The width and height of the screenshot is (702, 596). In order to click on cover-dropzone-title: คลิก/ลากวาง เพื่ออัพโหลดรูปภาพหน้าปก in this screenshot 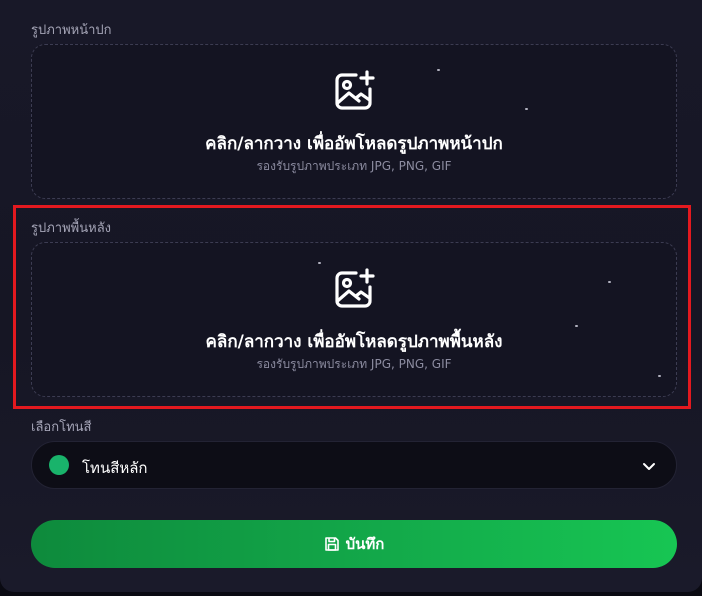, I will do `click(354, 144)`.